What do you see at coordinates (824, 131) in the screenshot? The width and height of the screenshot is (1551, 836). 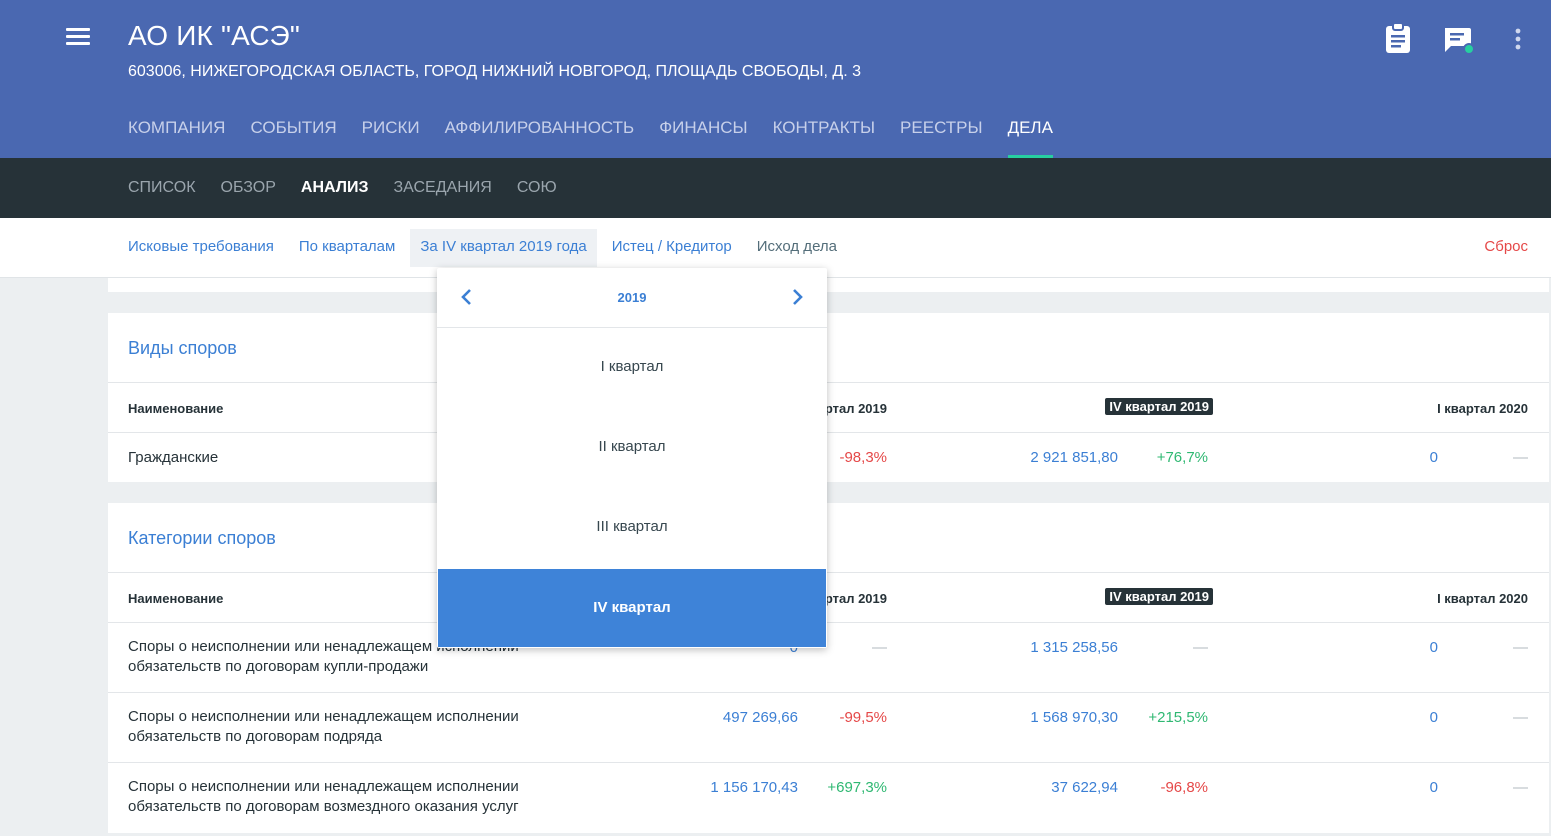 I see `tab-contracts: КОНТРАКТЫ` at bounding box center [824, 131].